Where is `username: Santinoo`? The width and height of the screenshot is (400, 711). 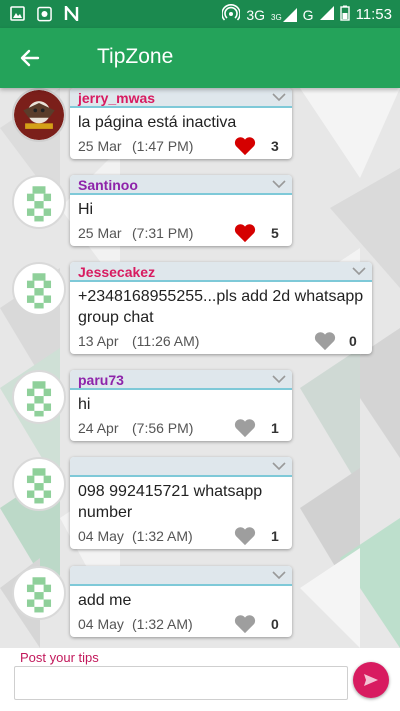
username: Santinoo is located at coordinates (108, 185).